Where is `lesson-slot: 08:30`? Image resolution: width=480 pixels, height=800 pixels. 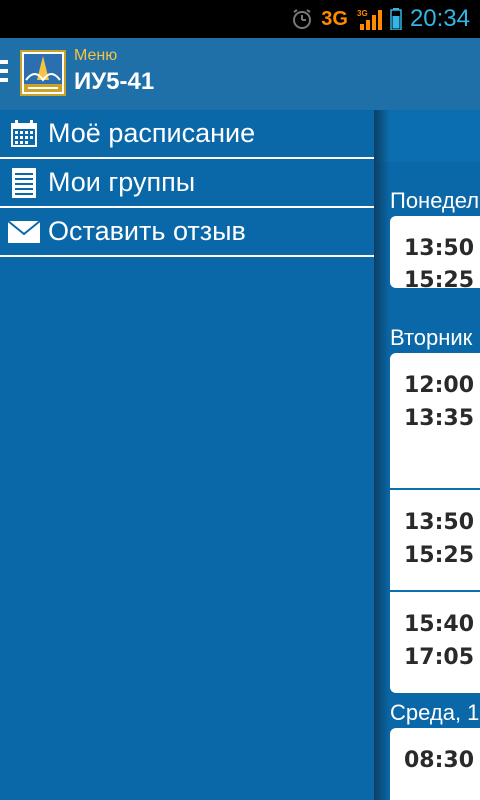
lesson-slot: 08:30 is located at coordinates (435, 764).